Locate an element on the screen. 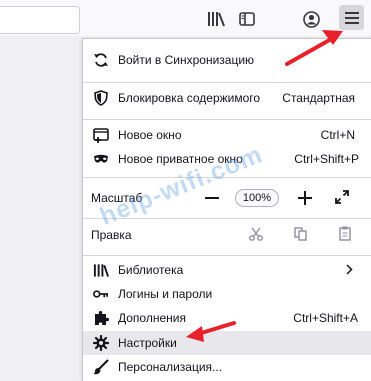 The image size is (371, 381). annotation-arrow-menu is located at coordinates (314, 48).